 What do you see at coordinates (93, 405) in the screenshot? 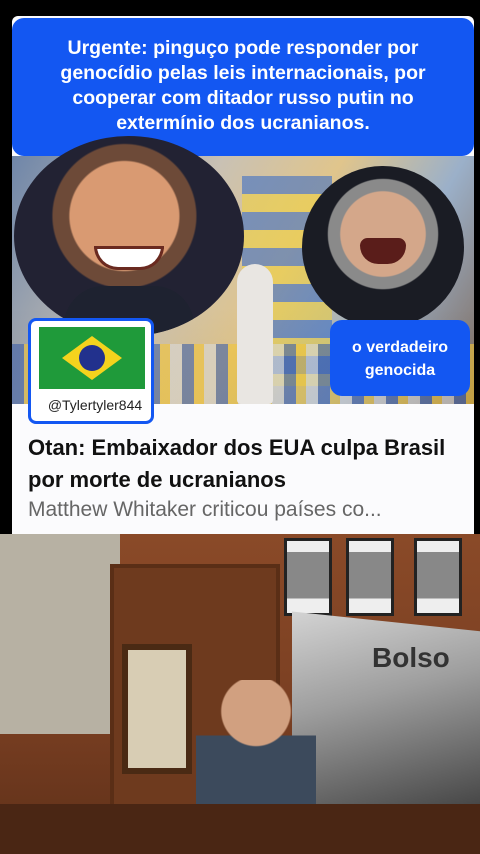
I see `username-handle: @Tylertyler844` at bounding box center [93, 405].